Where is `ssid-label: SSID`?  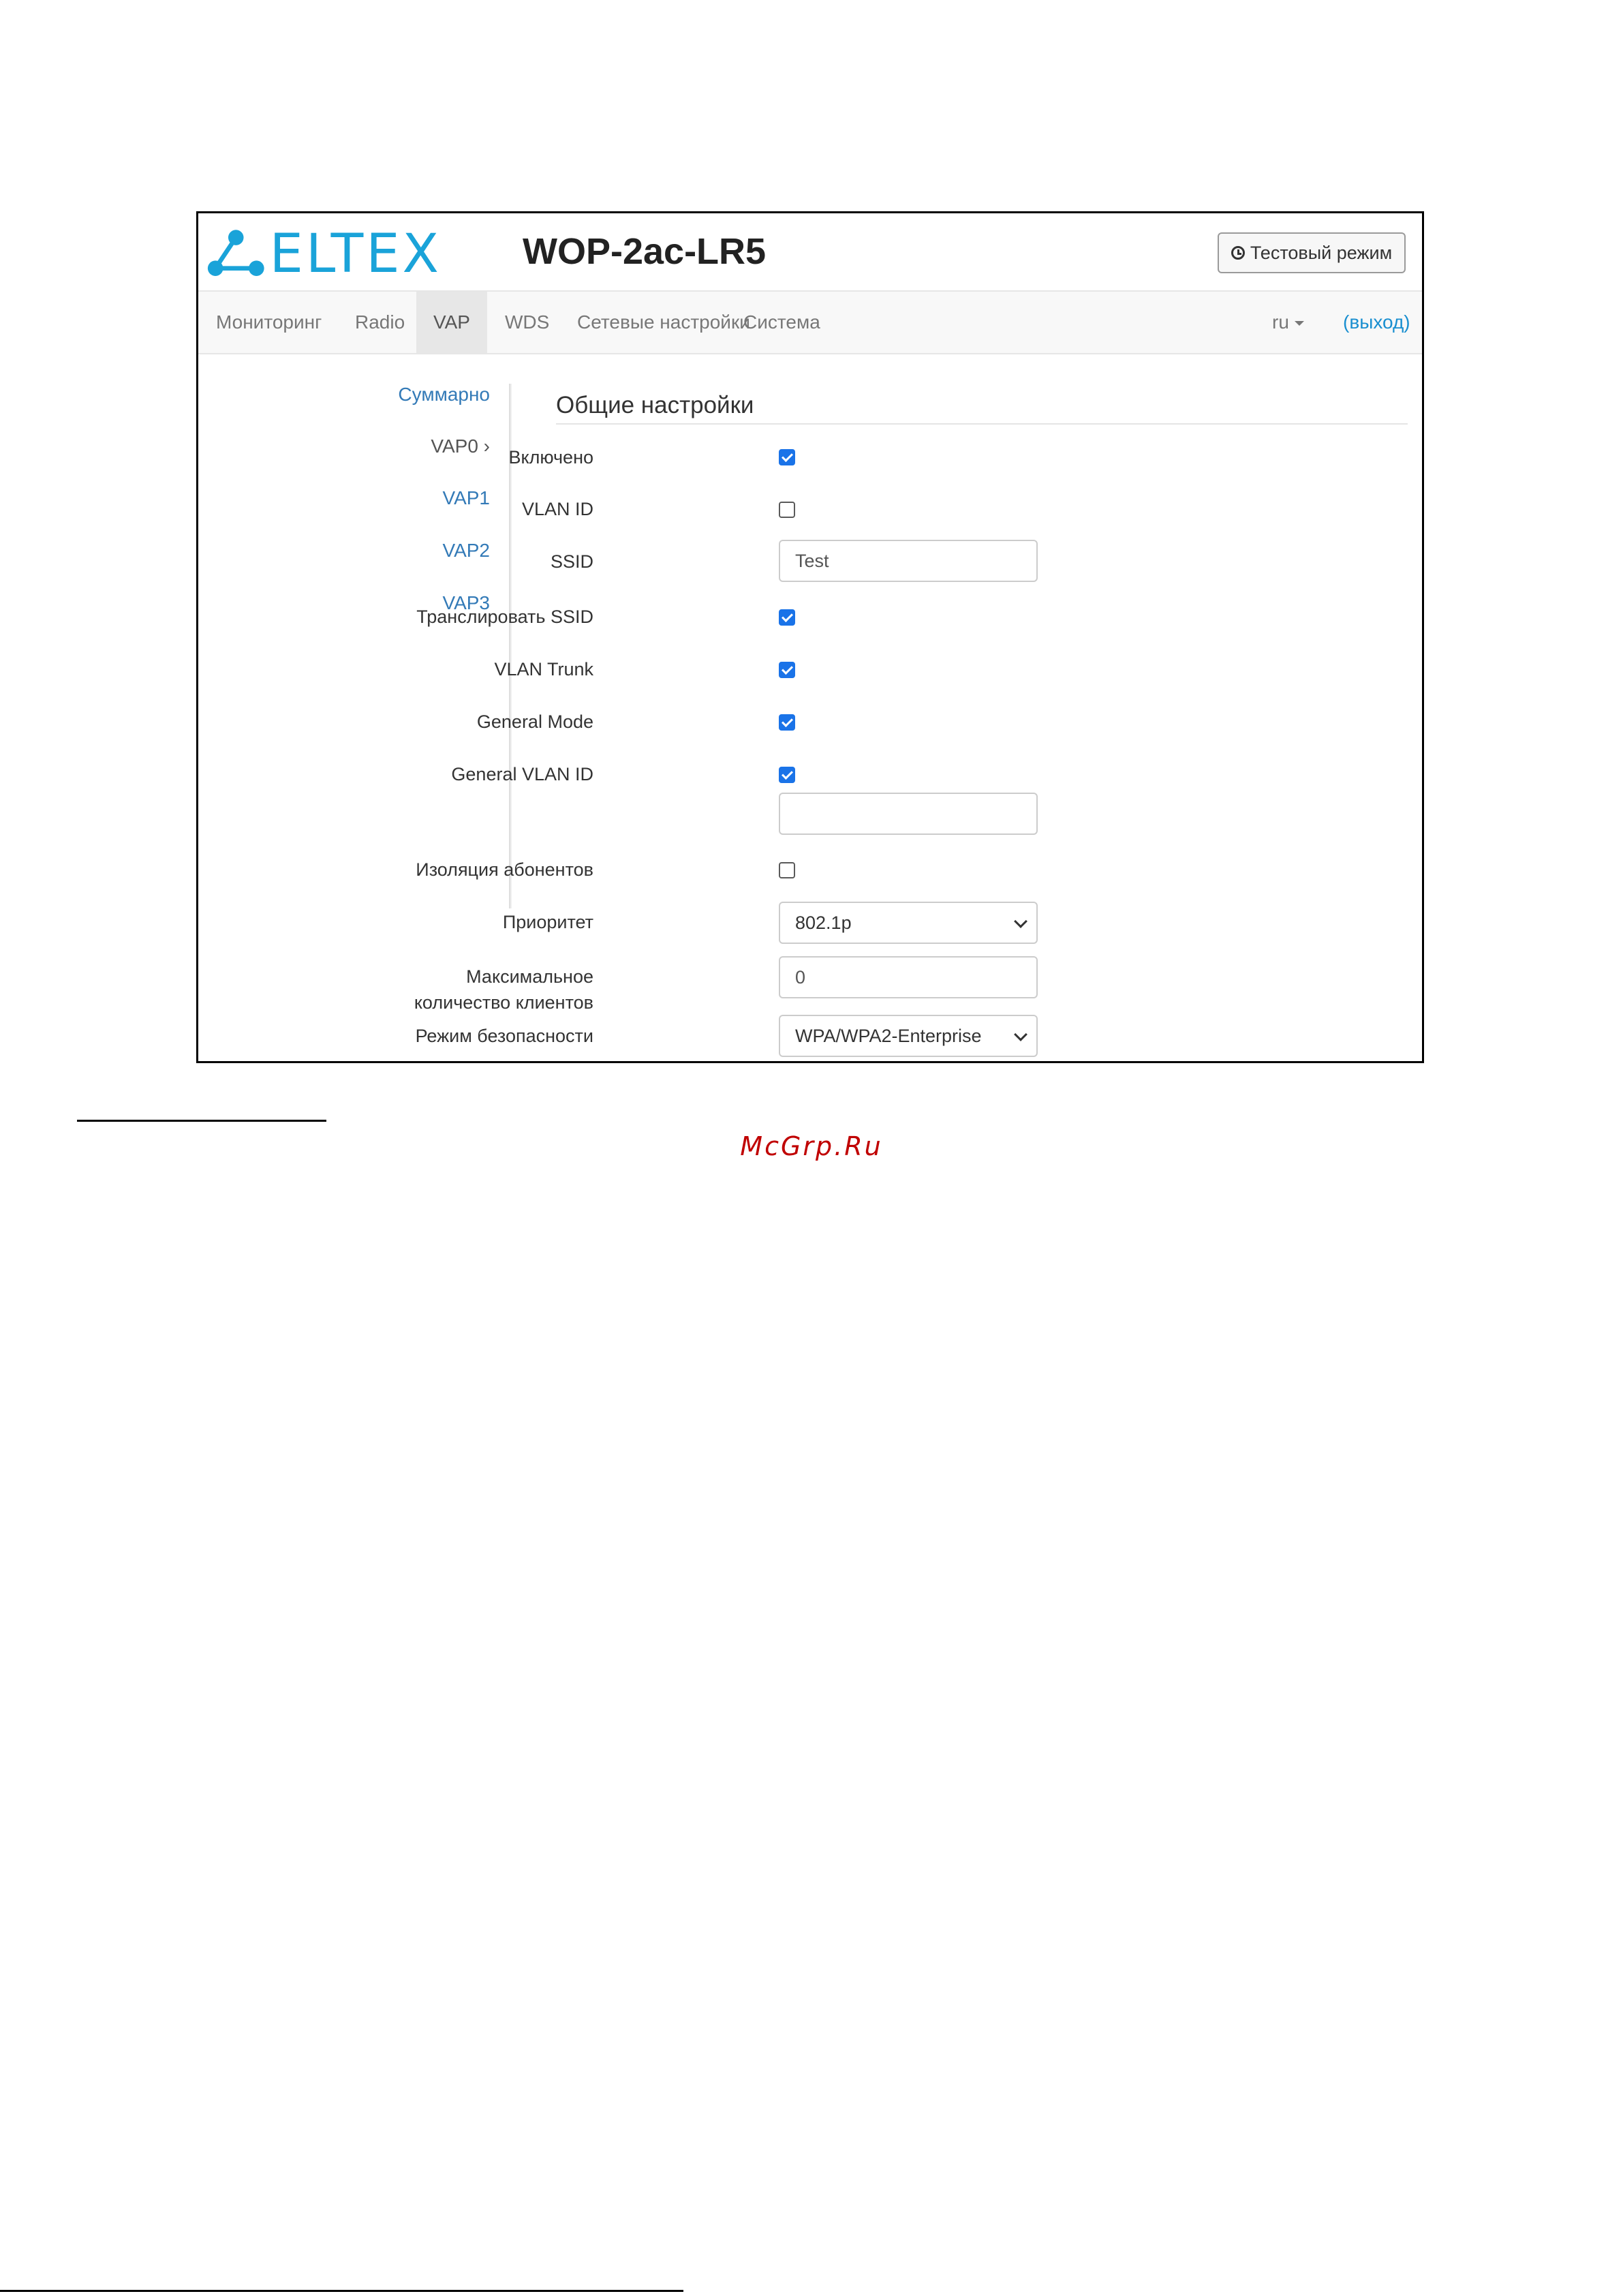 ssid-label: SSID is located at coordinates (571, 561).